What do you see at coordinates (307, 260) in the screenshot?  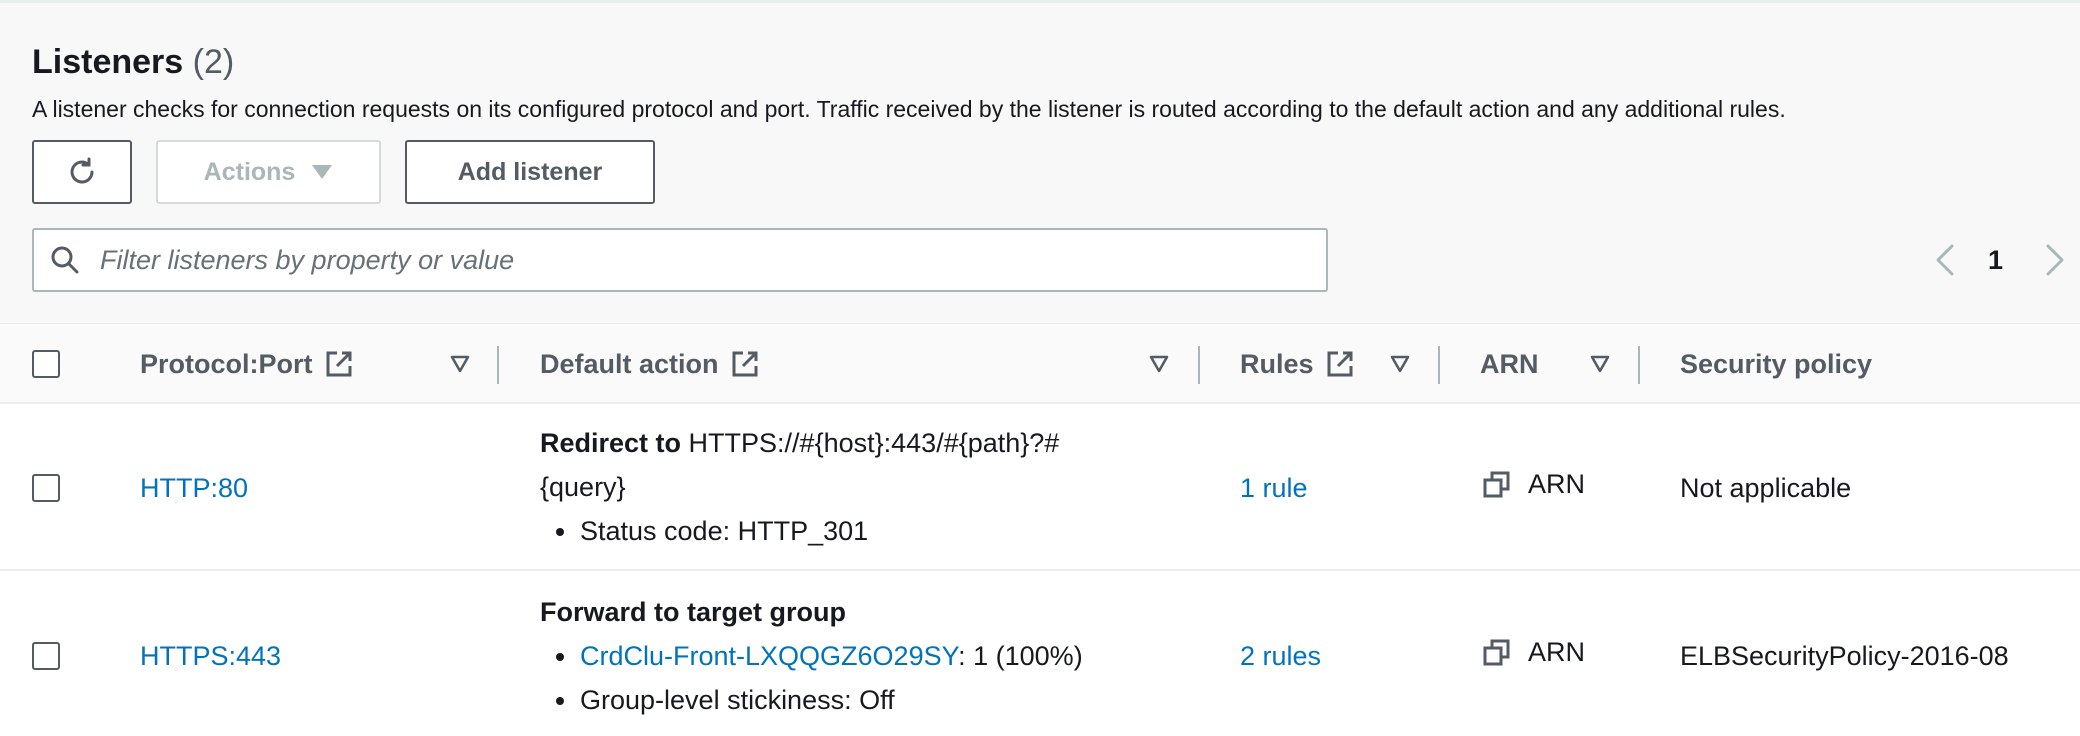 I see `filter-input-placeholder: Filter listeners by property or value` at bounding box center [307, 260].